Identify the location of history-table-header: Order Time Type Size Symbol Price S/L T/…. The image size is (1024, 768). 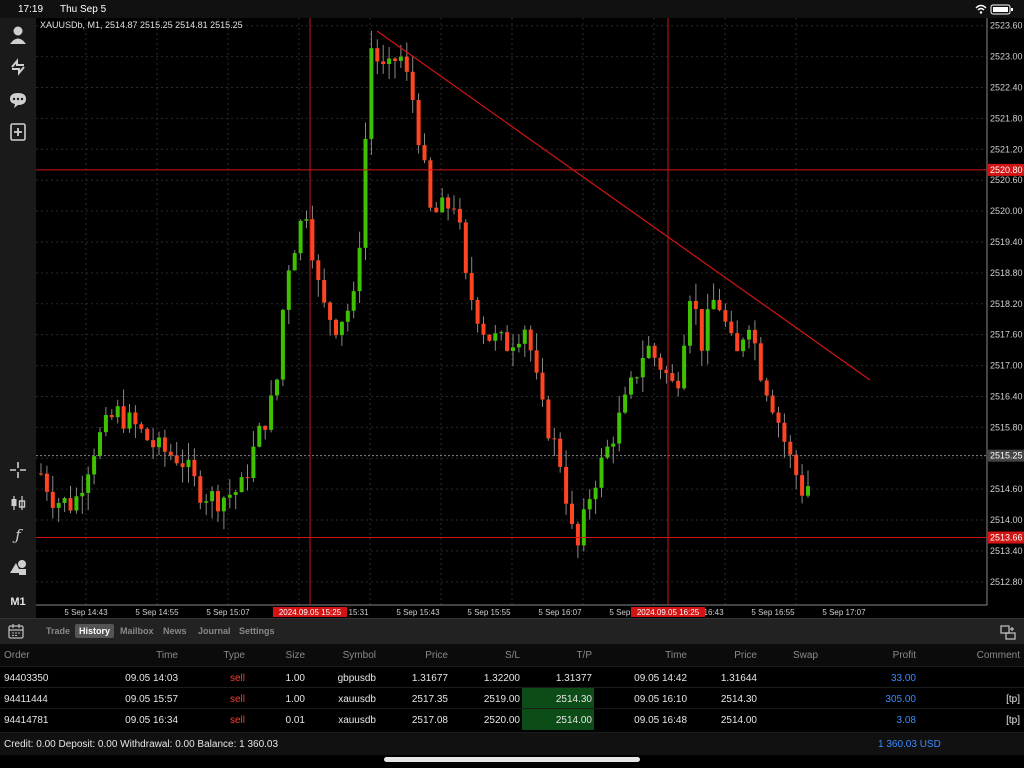
(512, 655).